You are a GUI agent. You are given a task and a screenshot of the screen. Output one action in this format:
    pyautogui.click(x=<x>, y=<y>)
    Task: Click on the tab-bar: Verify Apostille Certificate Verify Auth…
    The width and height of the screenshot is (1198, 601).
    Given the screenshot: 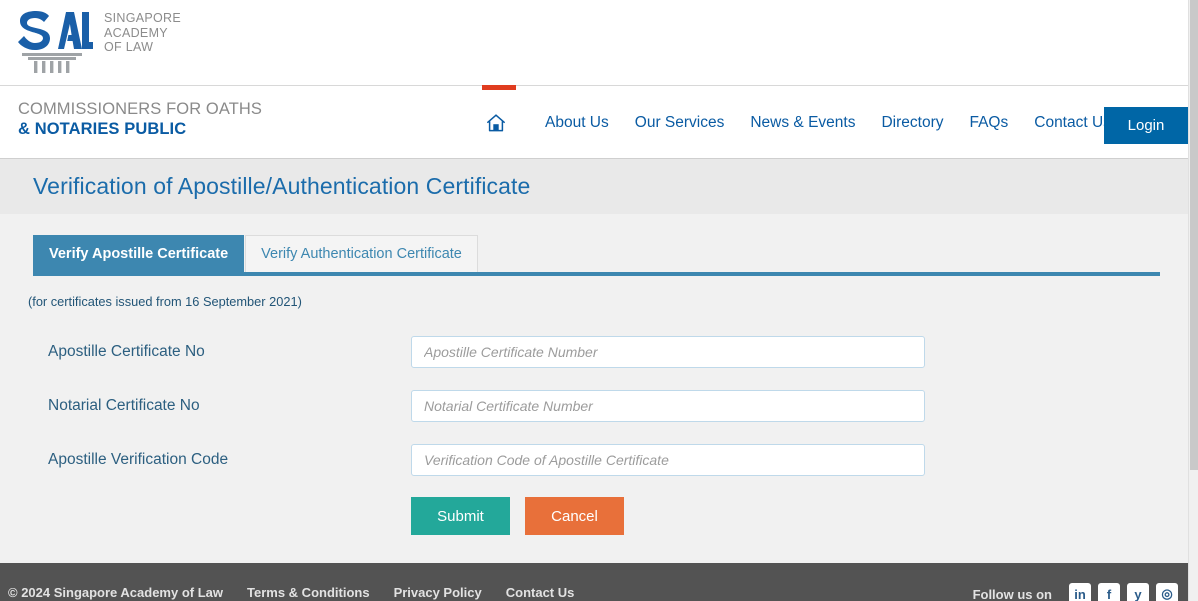 What is the action you would take?
    pyautogui.click(x=610, y=253)
    